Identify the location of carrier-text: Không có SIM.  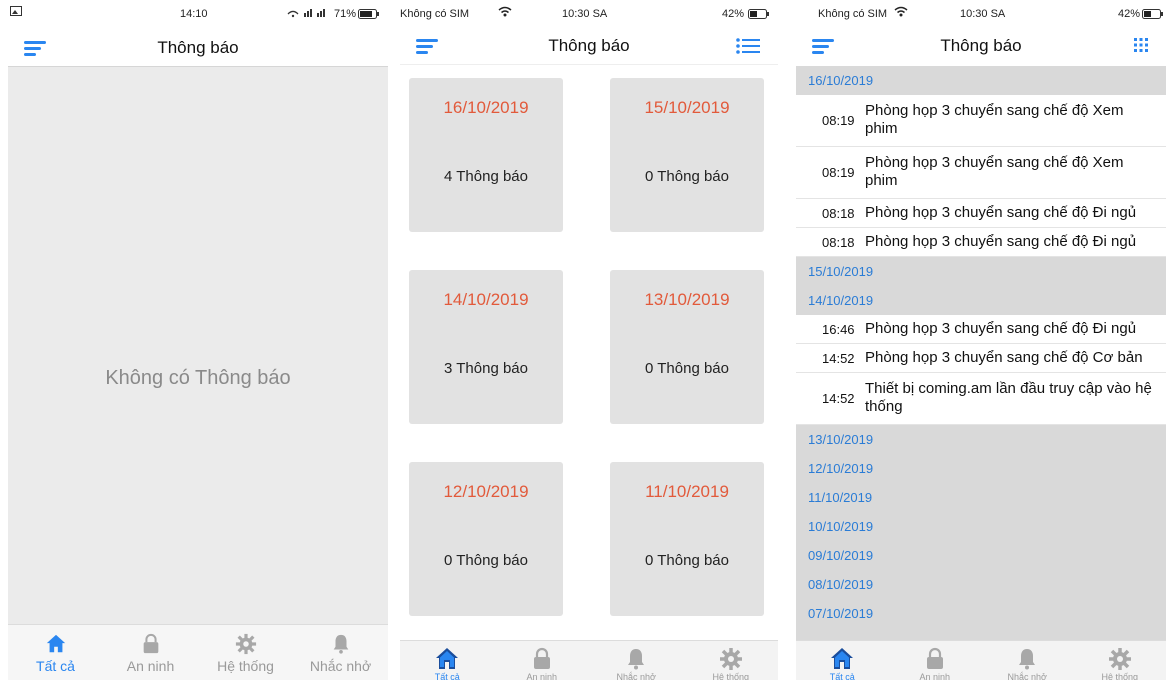
(435, 14).